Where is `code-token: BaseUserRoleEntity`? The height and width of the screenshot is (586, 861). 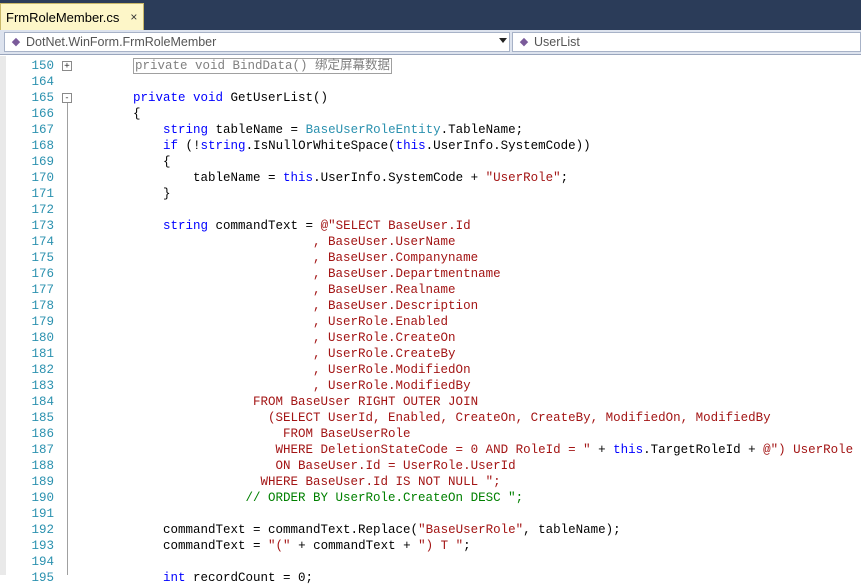
code-token: BaseUserRoleEntity is located at coordinates (373, 130).